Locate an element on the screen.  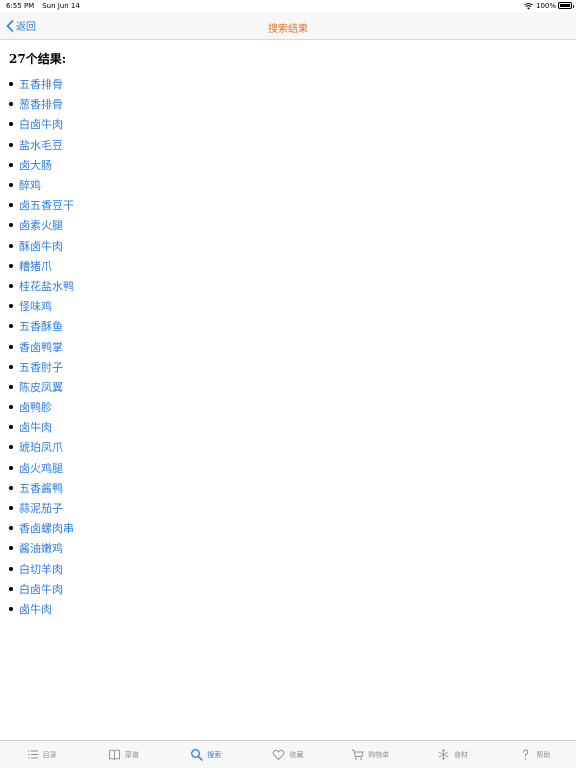
tab-search: 搜索 is located at coordinates (206, 754).